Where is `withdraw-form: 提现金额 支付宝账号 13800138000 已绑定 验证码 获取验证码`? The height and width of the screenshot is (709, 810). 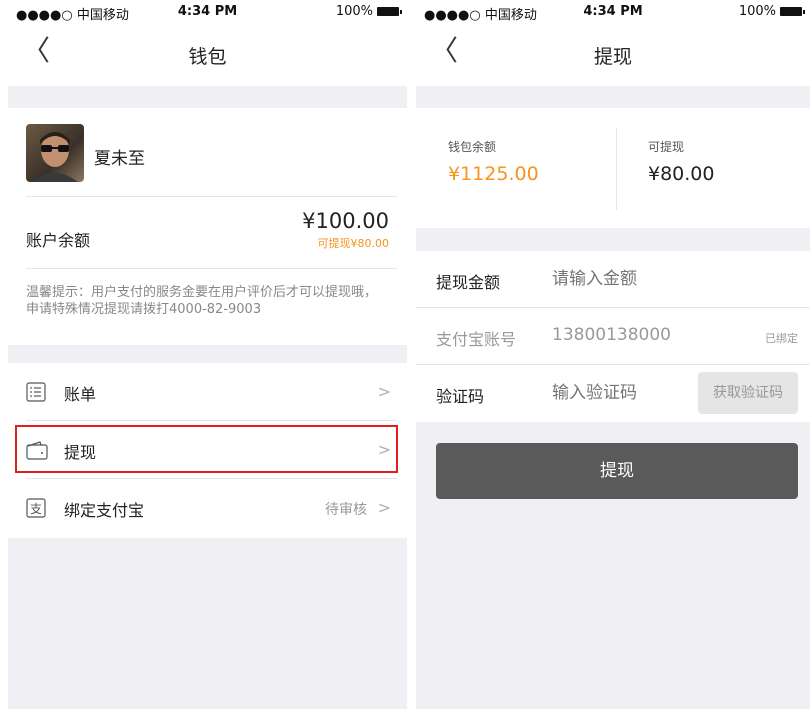 withdraw-form: 提现金额 支付宝账号 13800138000 已绑定 验证码 获取验证码 is located at coordinates (613, 336).